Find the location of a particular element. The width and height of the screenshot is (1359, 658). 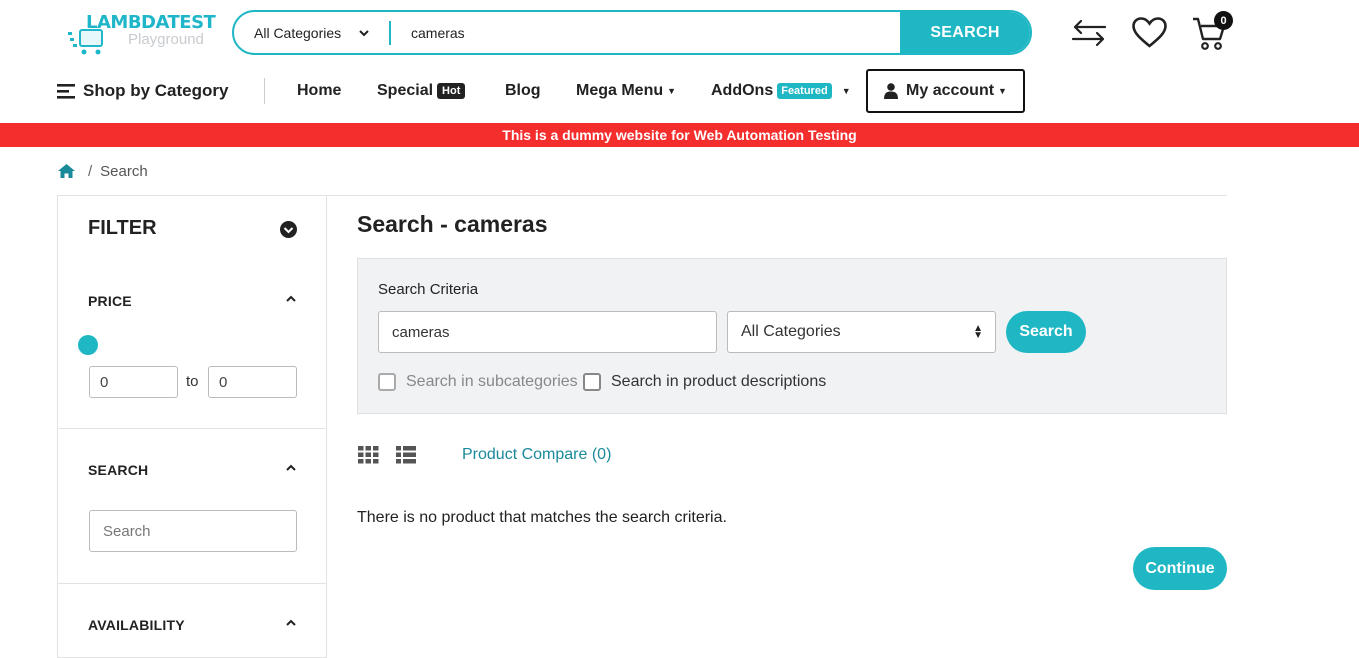

sidebar-search-input: Search is located at coordinates (193, 531).